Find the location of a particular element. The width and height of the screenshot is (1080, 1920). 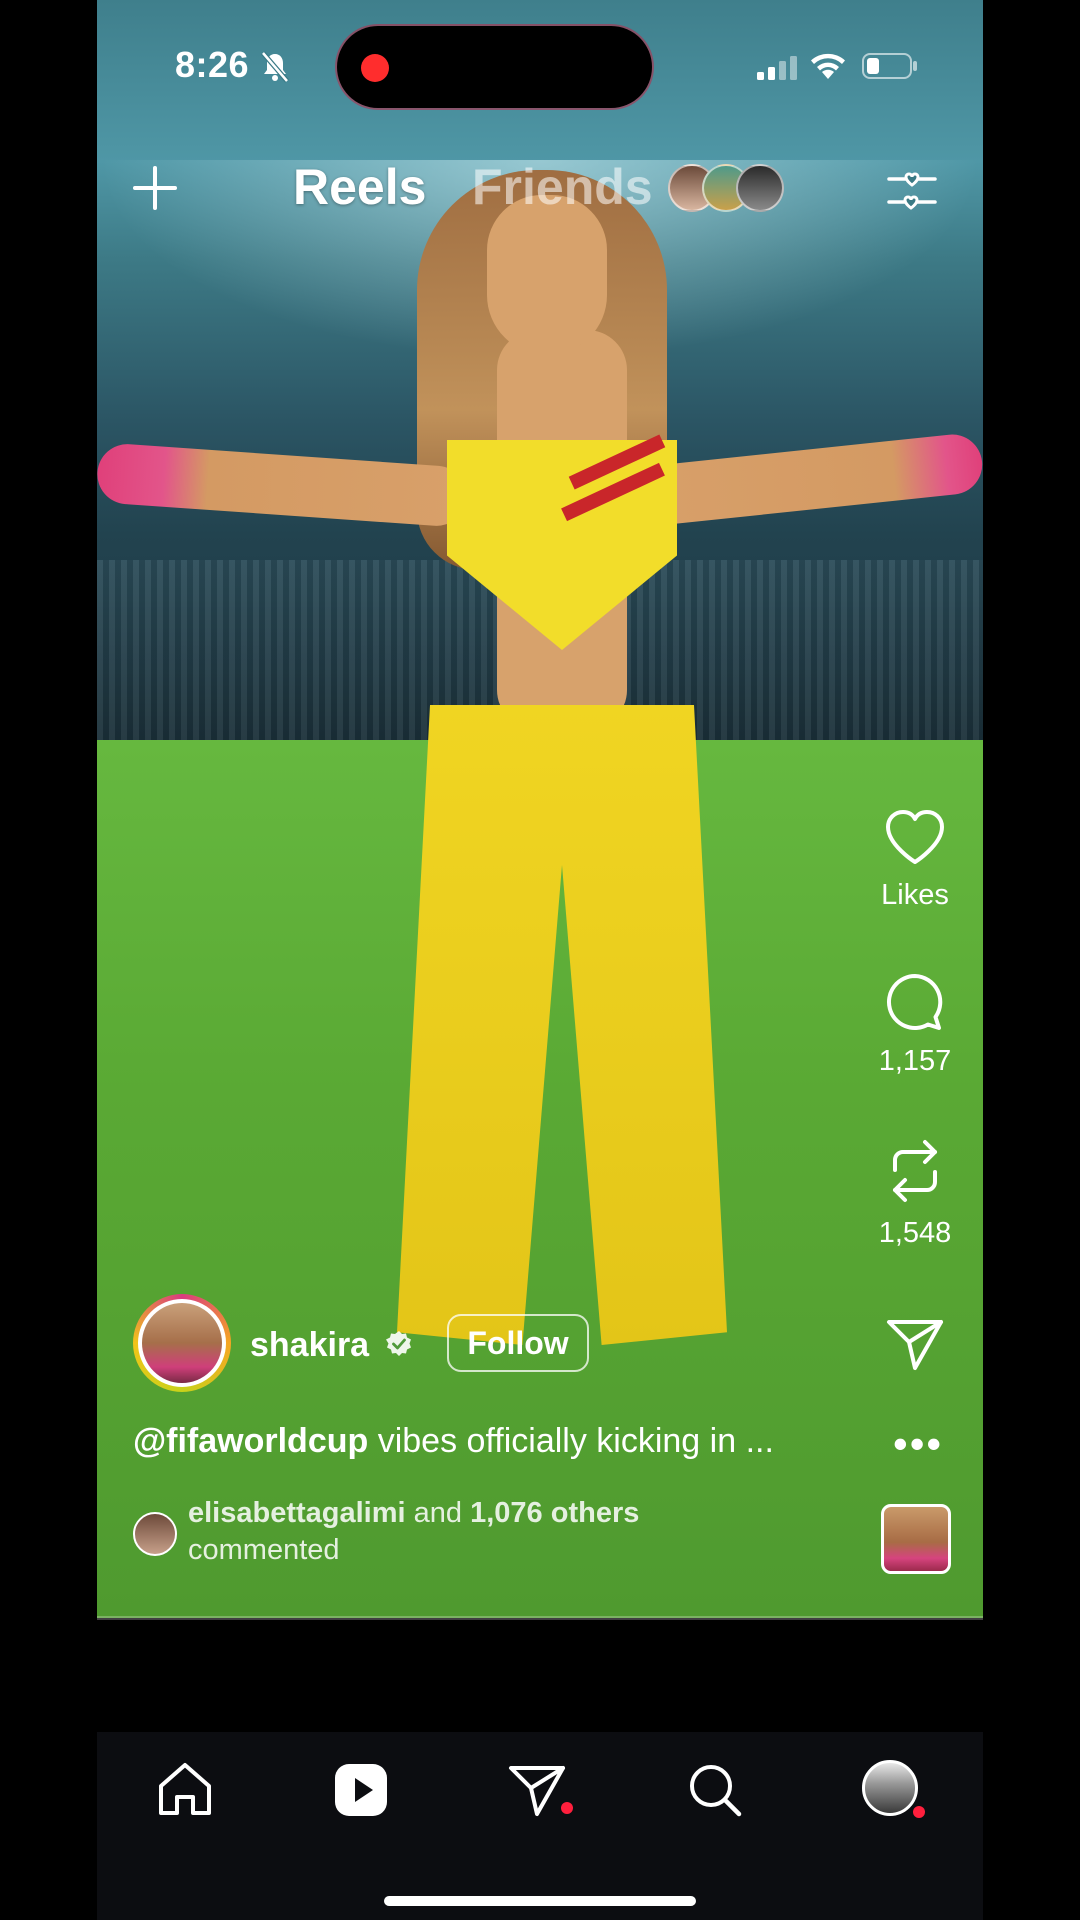

share-action is located at coordinates (915, 1346).